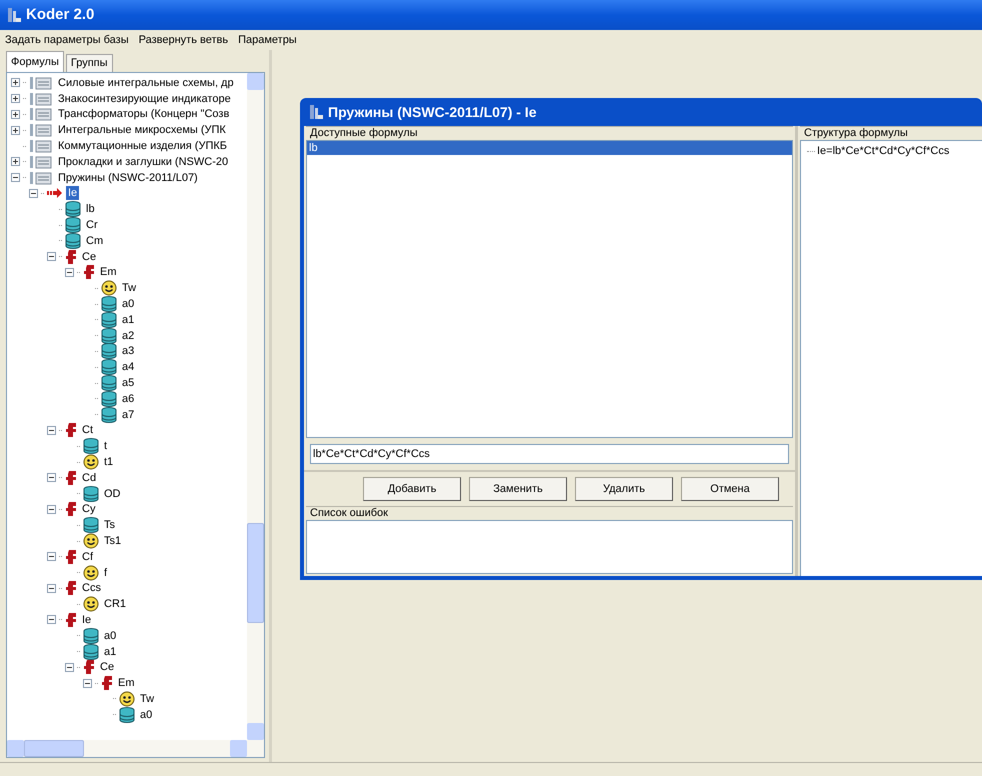 The height and width of the screenshot is (776, 982). What do you see at coordinates (267, 40) in the screenshot?
I see `menu-item: Параметры` at bounding box center [267, 40].